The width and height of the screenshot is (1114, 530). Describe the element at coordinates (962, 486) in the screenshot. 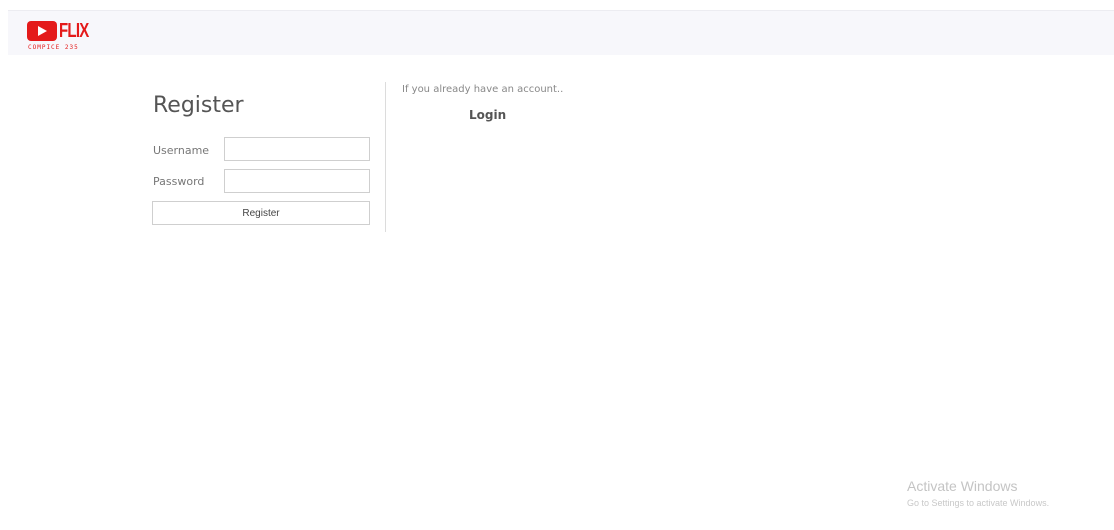

I see `activate-windows-title: Activate Windows` at that location.